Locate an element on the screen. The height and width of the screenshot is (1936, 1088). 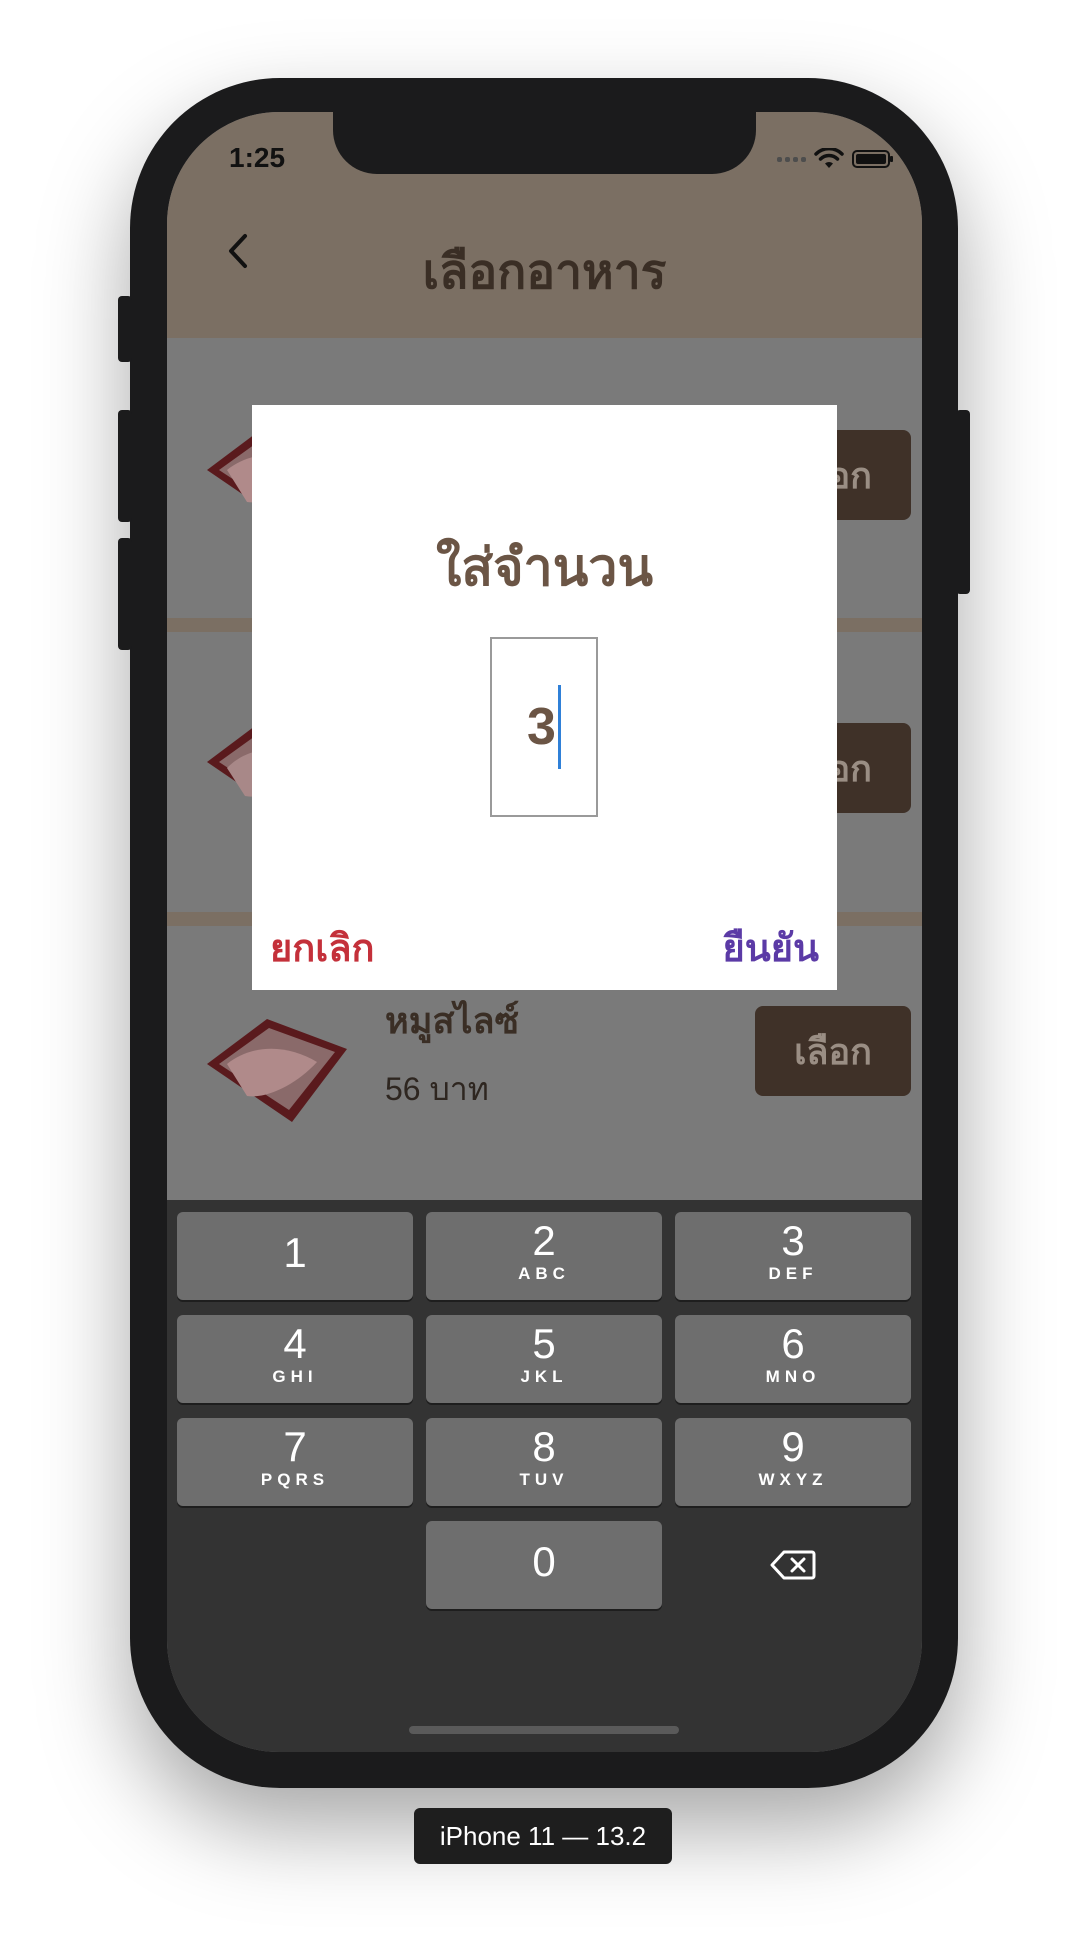
status-icons is located at coordinates (835, 159).